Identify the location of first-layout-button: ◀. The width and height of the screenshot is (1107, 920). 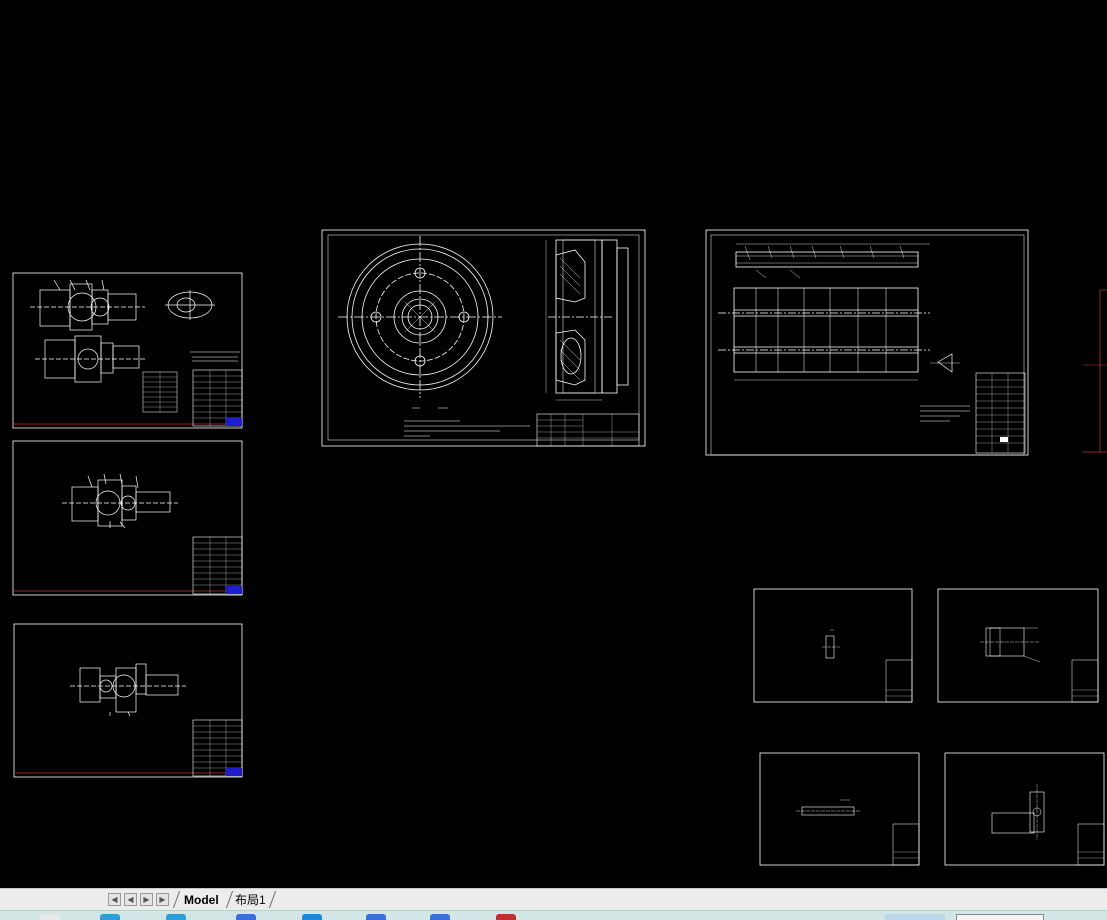
(114, 899).